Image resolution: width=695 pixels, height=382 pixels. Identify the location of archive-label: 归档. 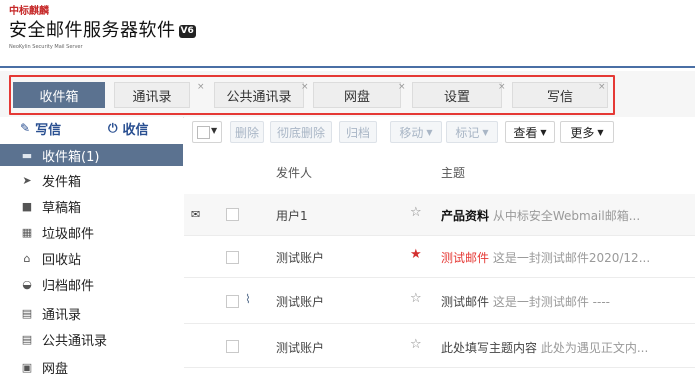
(357, 132).